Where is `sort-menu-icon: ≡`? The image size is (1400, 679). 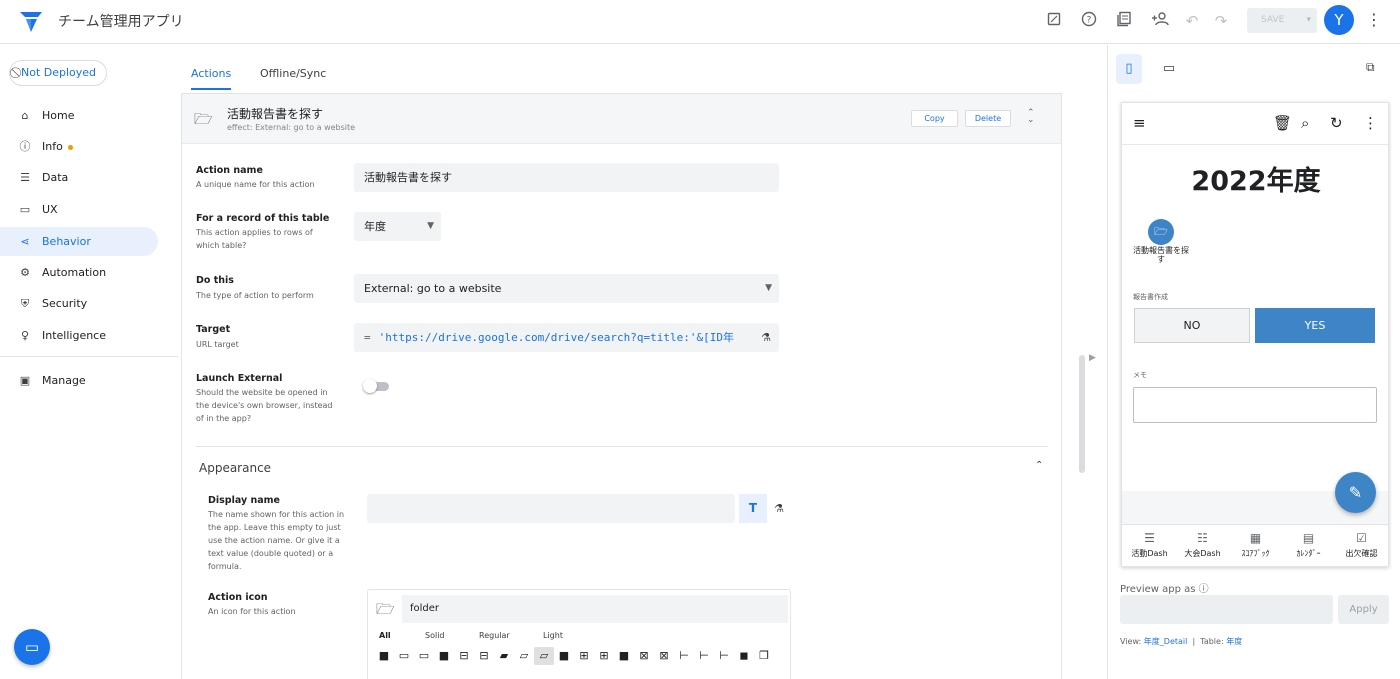
sort-menu-icon: ≡ is located at coordinates (1139, 123).